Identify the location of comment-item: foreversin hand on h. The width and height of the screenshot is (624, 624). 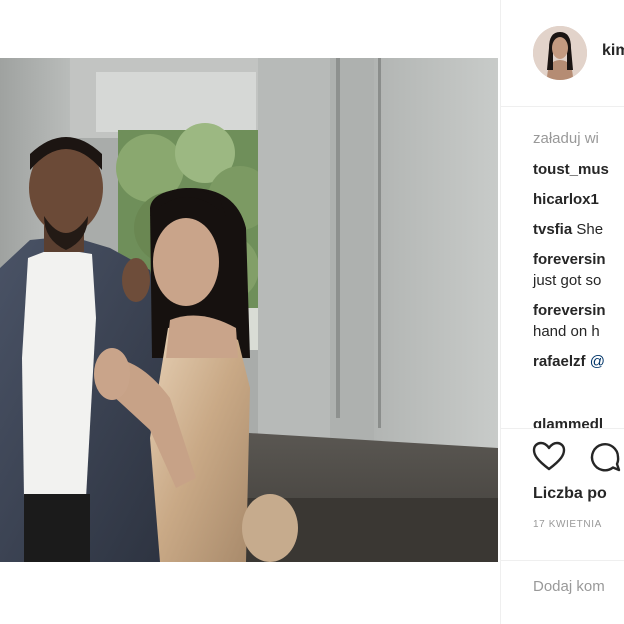
(578, 321).